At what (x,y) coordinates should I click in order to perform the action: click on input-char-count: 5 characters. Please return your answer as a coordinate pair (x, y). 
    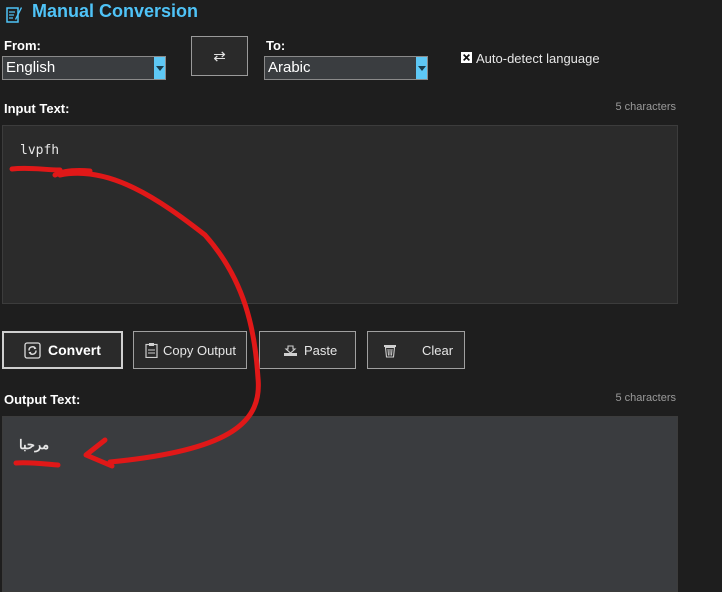
    Looking at the image, I should click on (645, 107).